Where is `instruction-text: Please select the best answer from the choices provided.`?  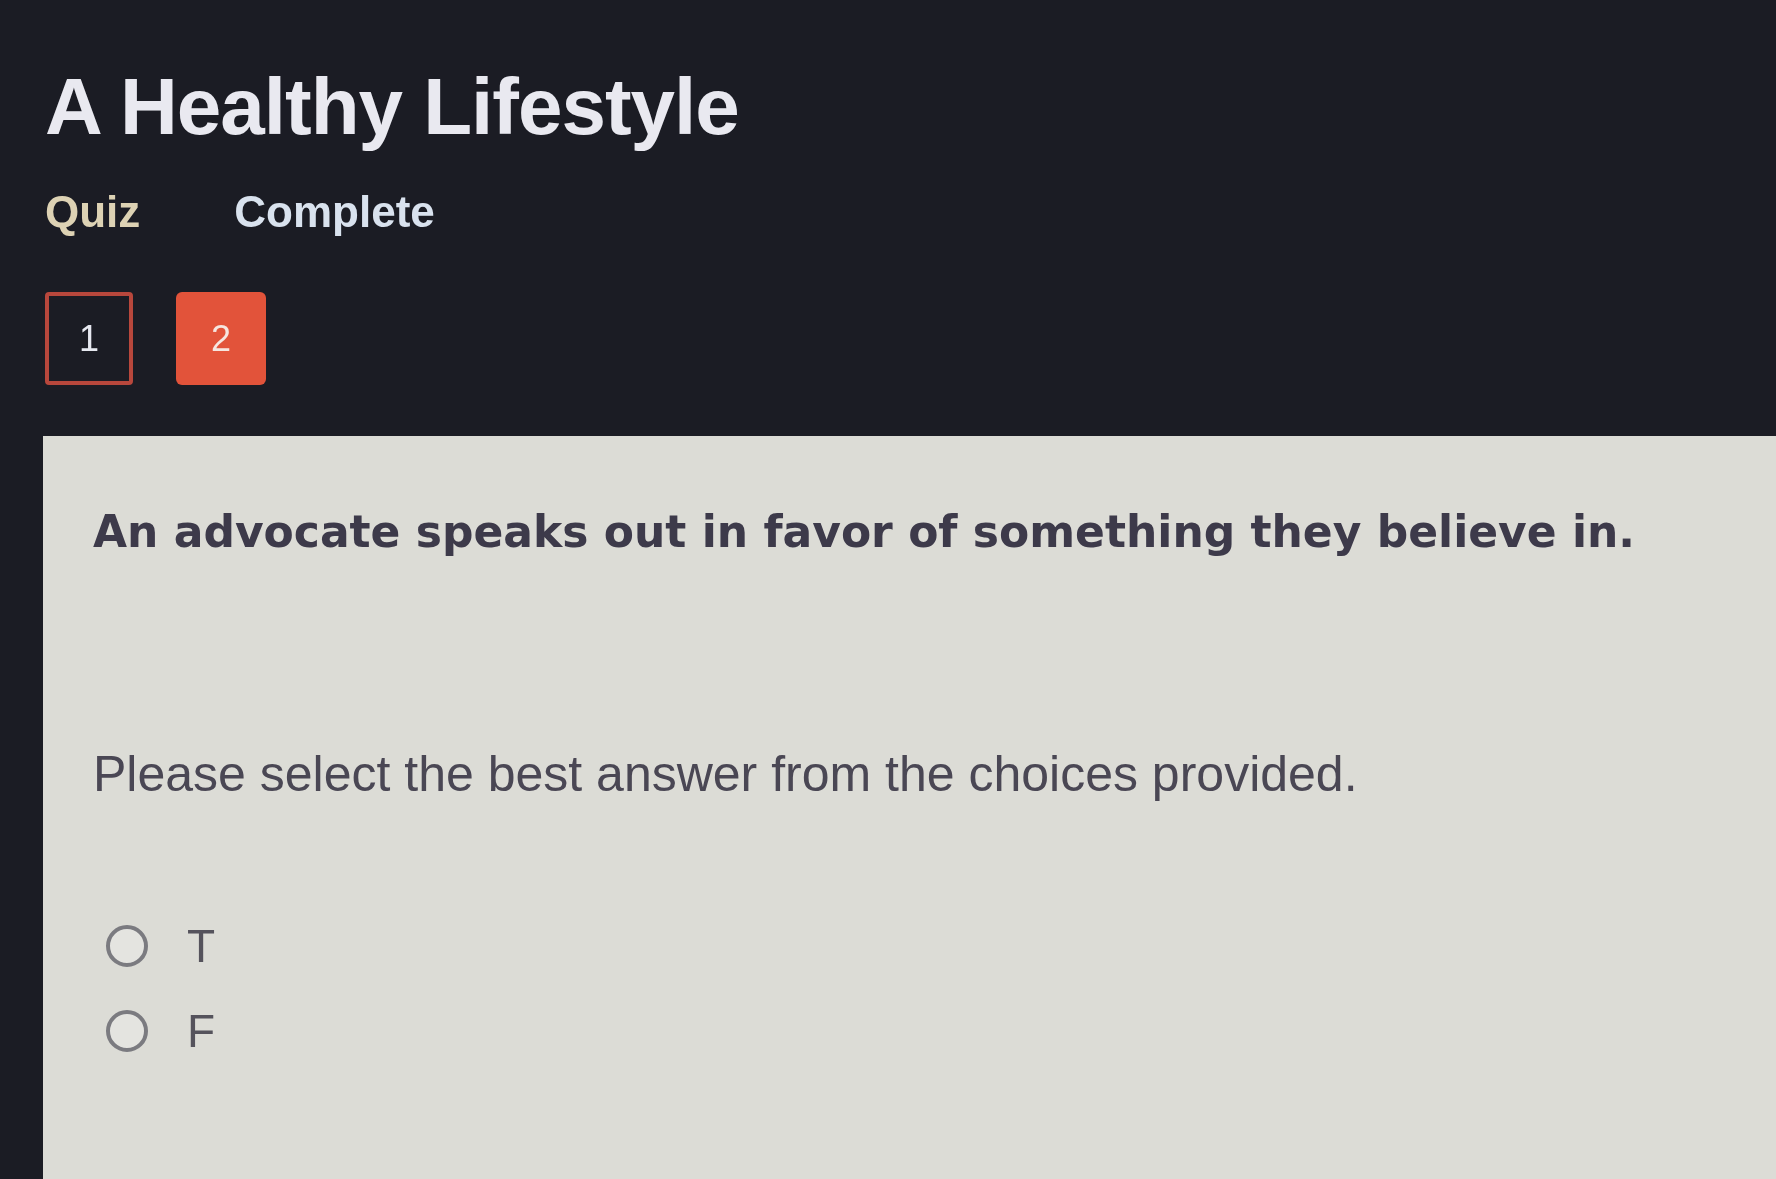
instruction-text: Please select the best answer from the choices provided. is located at coordinates (725, 774).